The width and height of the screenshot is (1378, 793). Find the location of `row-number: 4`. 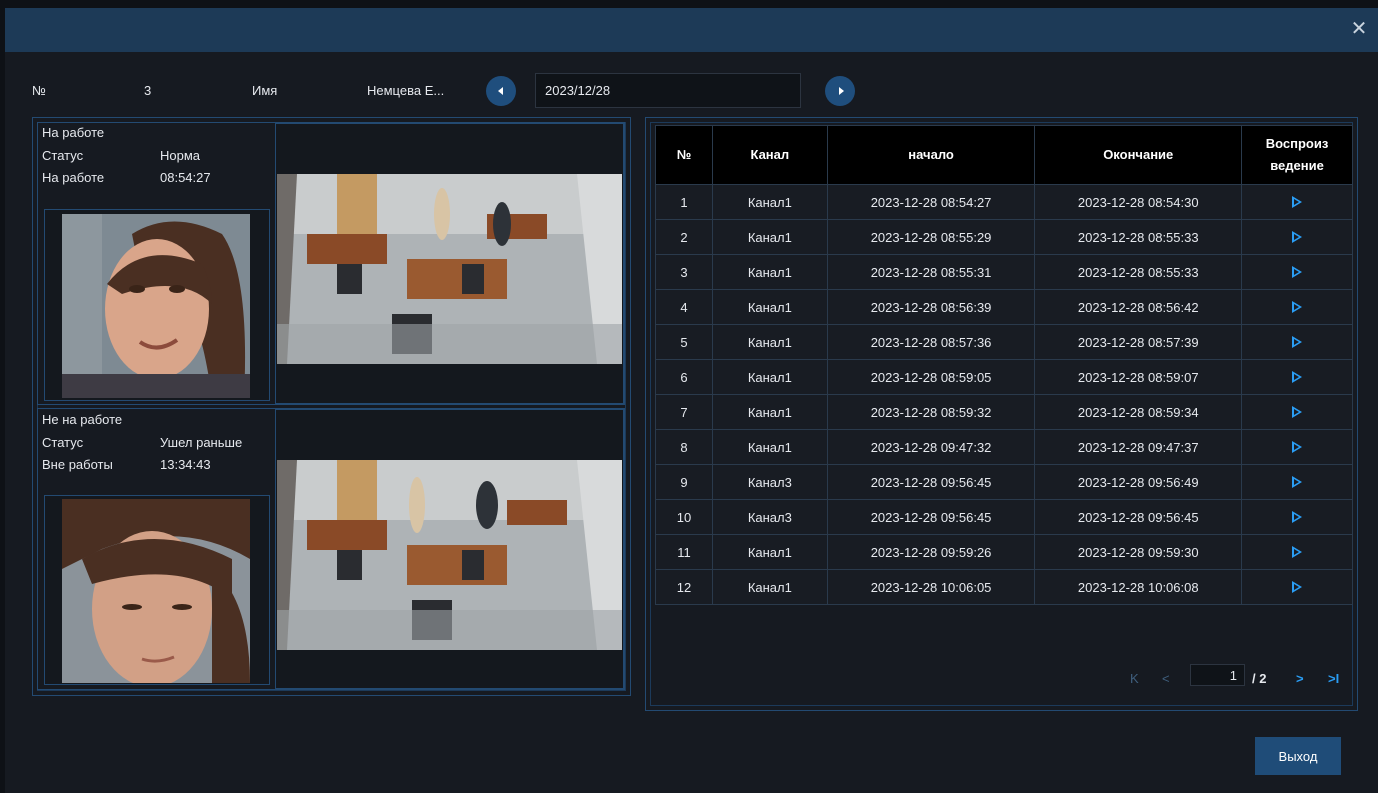

row-number: 4 is located at coordinates (684, 307).